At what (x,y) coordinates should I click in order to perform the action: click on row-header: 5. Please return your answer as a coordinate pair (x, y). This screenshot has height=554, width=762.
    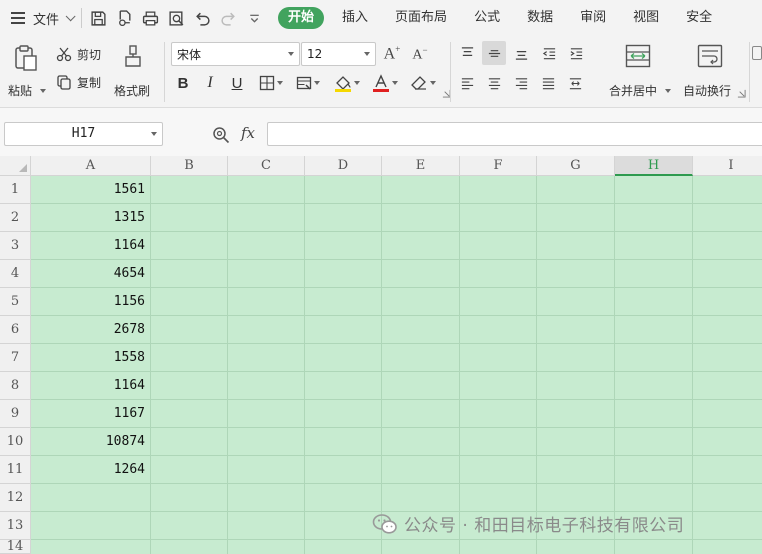
    Looking at the image, I should click on (15, 302).